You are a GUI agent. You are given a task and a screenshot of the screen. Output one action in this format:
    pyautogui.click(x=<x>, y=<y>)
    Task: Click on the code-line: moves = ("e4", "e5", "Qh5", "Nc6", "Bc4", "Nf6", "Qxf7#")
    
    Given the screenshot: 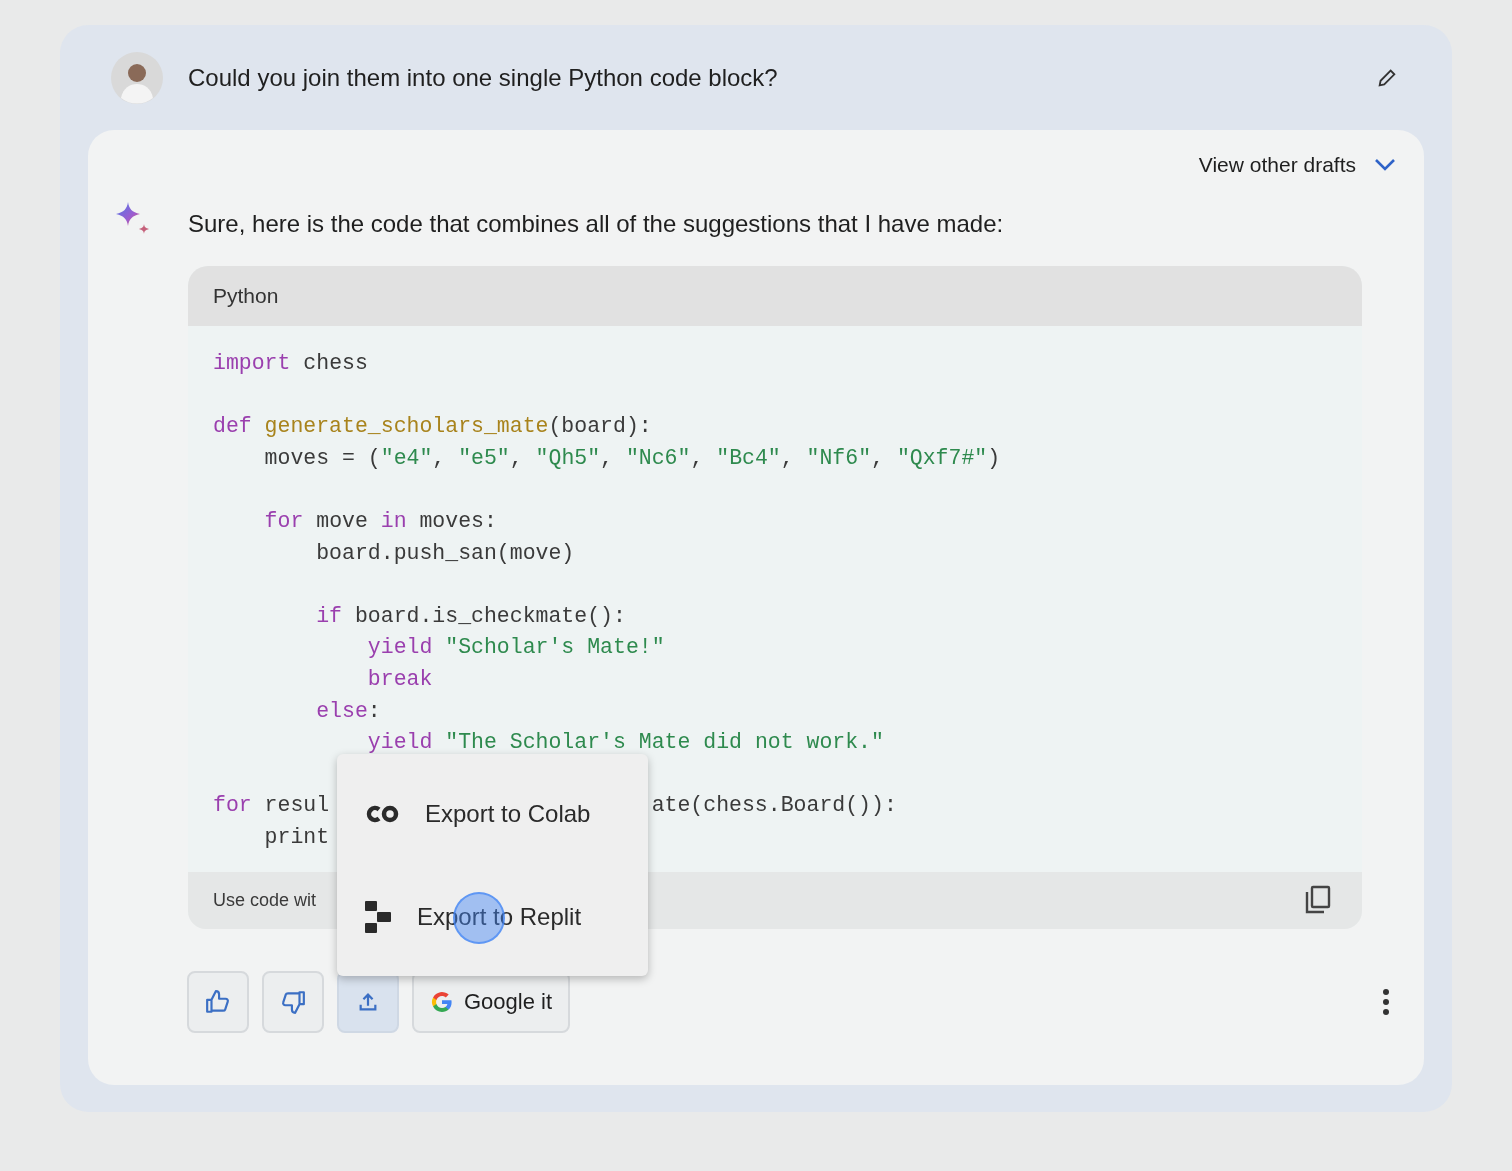 What is the action you would take?
    pyautogui.click(x=632, y=457)
    